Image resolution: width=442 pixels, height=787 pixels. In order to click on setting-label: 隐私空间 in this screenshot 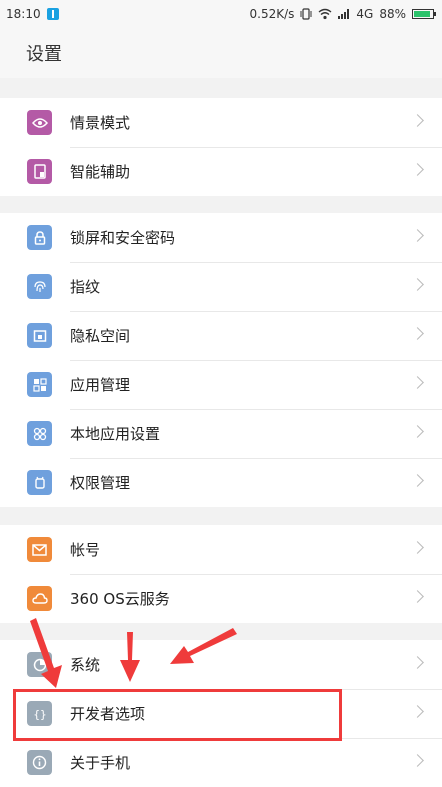, I will do `click(100, 336)`.